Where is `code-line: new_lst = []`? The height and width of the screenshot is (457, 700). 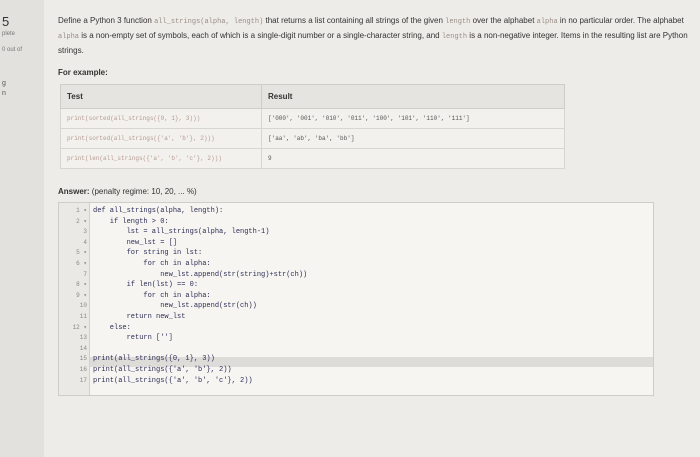 code-line: new_lst = [] is located at coordinates (135, 243).